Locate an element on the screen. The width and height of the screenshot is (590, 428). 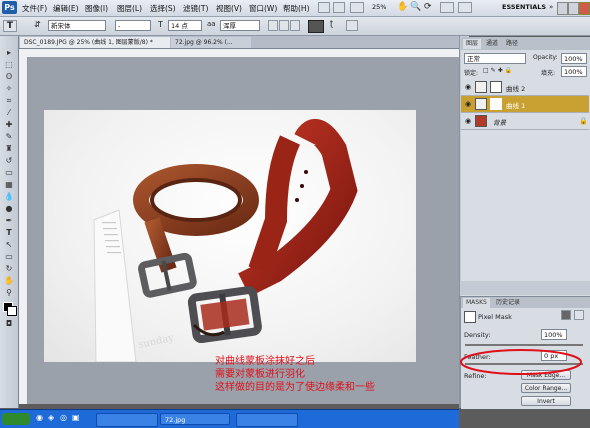
menu-filter: 滤镜(T) is located at coordinates (195, 8).